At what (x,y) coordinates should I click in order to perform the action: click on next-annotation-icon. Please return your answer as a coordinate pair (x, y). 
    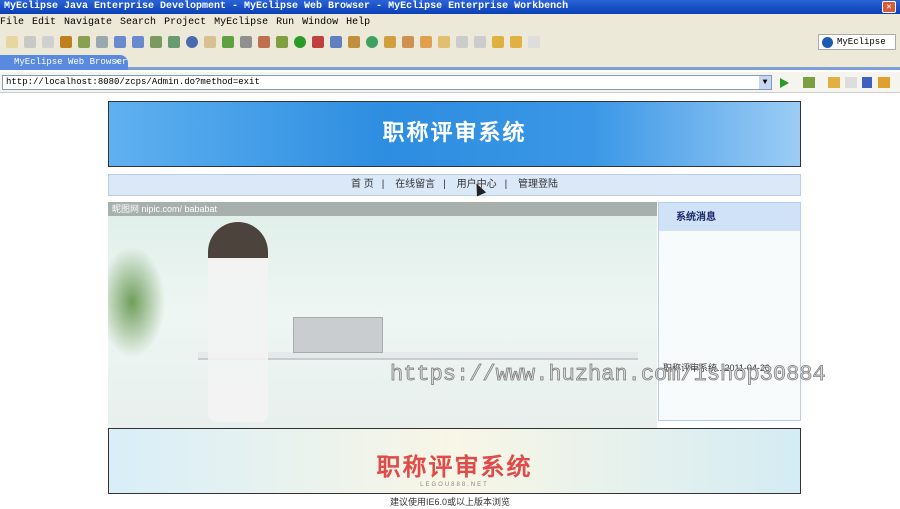
    Looking at the image, I should click on (462, 42).